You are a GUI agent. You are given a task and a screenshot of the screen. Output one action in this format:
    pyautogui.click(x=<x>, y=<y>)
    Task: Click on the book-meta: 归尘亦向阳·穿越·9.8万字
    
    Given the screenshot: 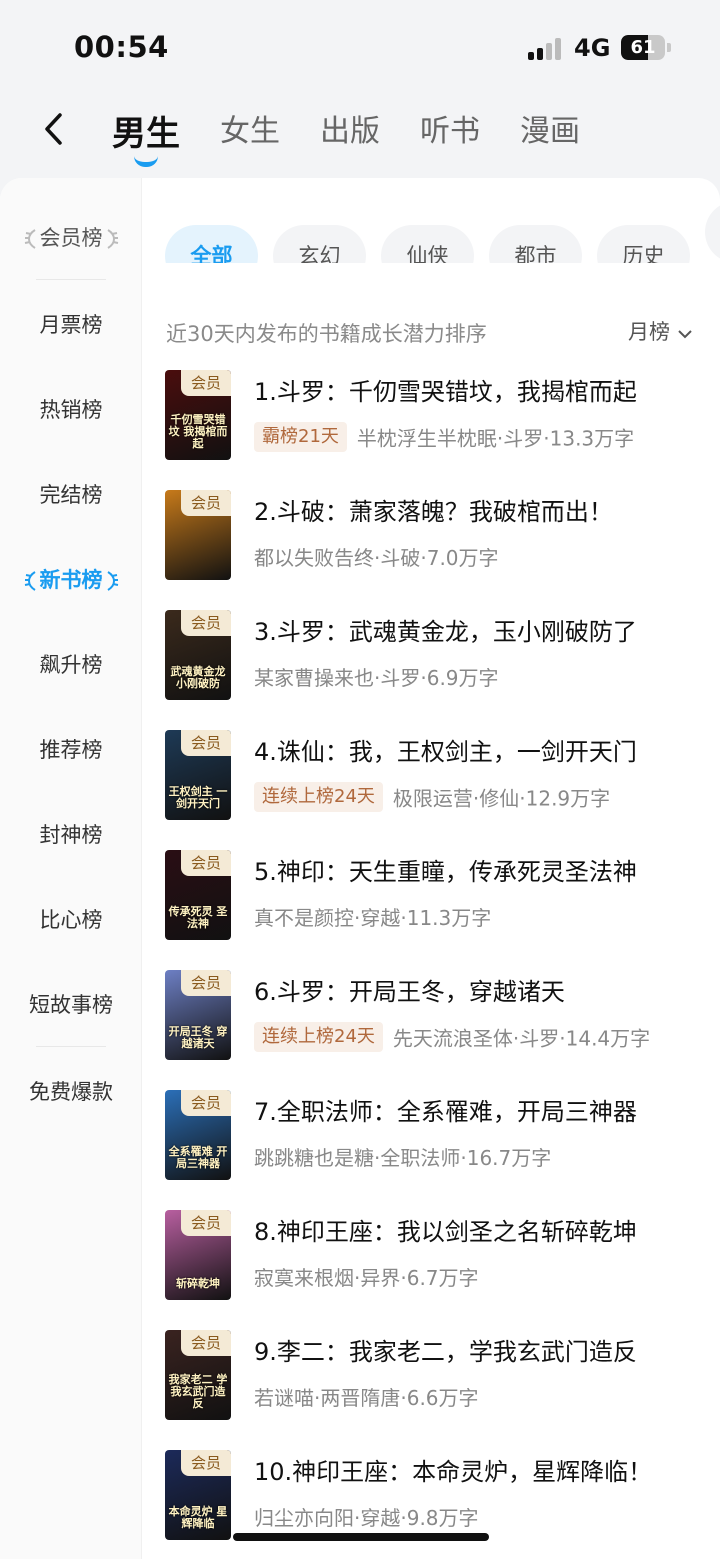 What is the action you would take?
    pyautogui.click(x=366, y=1518)
    